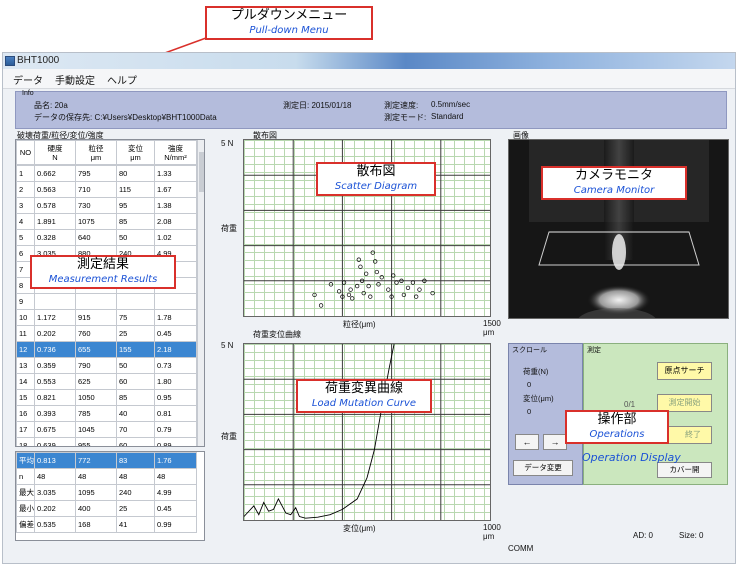 The width and height of the screenshot is (738, 564). Describe the element at coordinates (447, 116) in the screenshot. I see `mode-value: Standard` at that location.